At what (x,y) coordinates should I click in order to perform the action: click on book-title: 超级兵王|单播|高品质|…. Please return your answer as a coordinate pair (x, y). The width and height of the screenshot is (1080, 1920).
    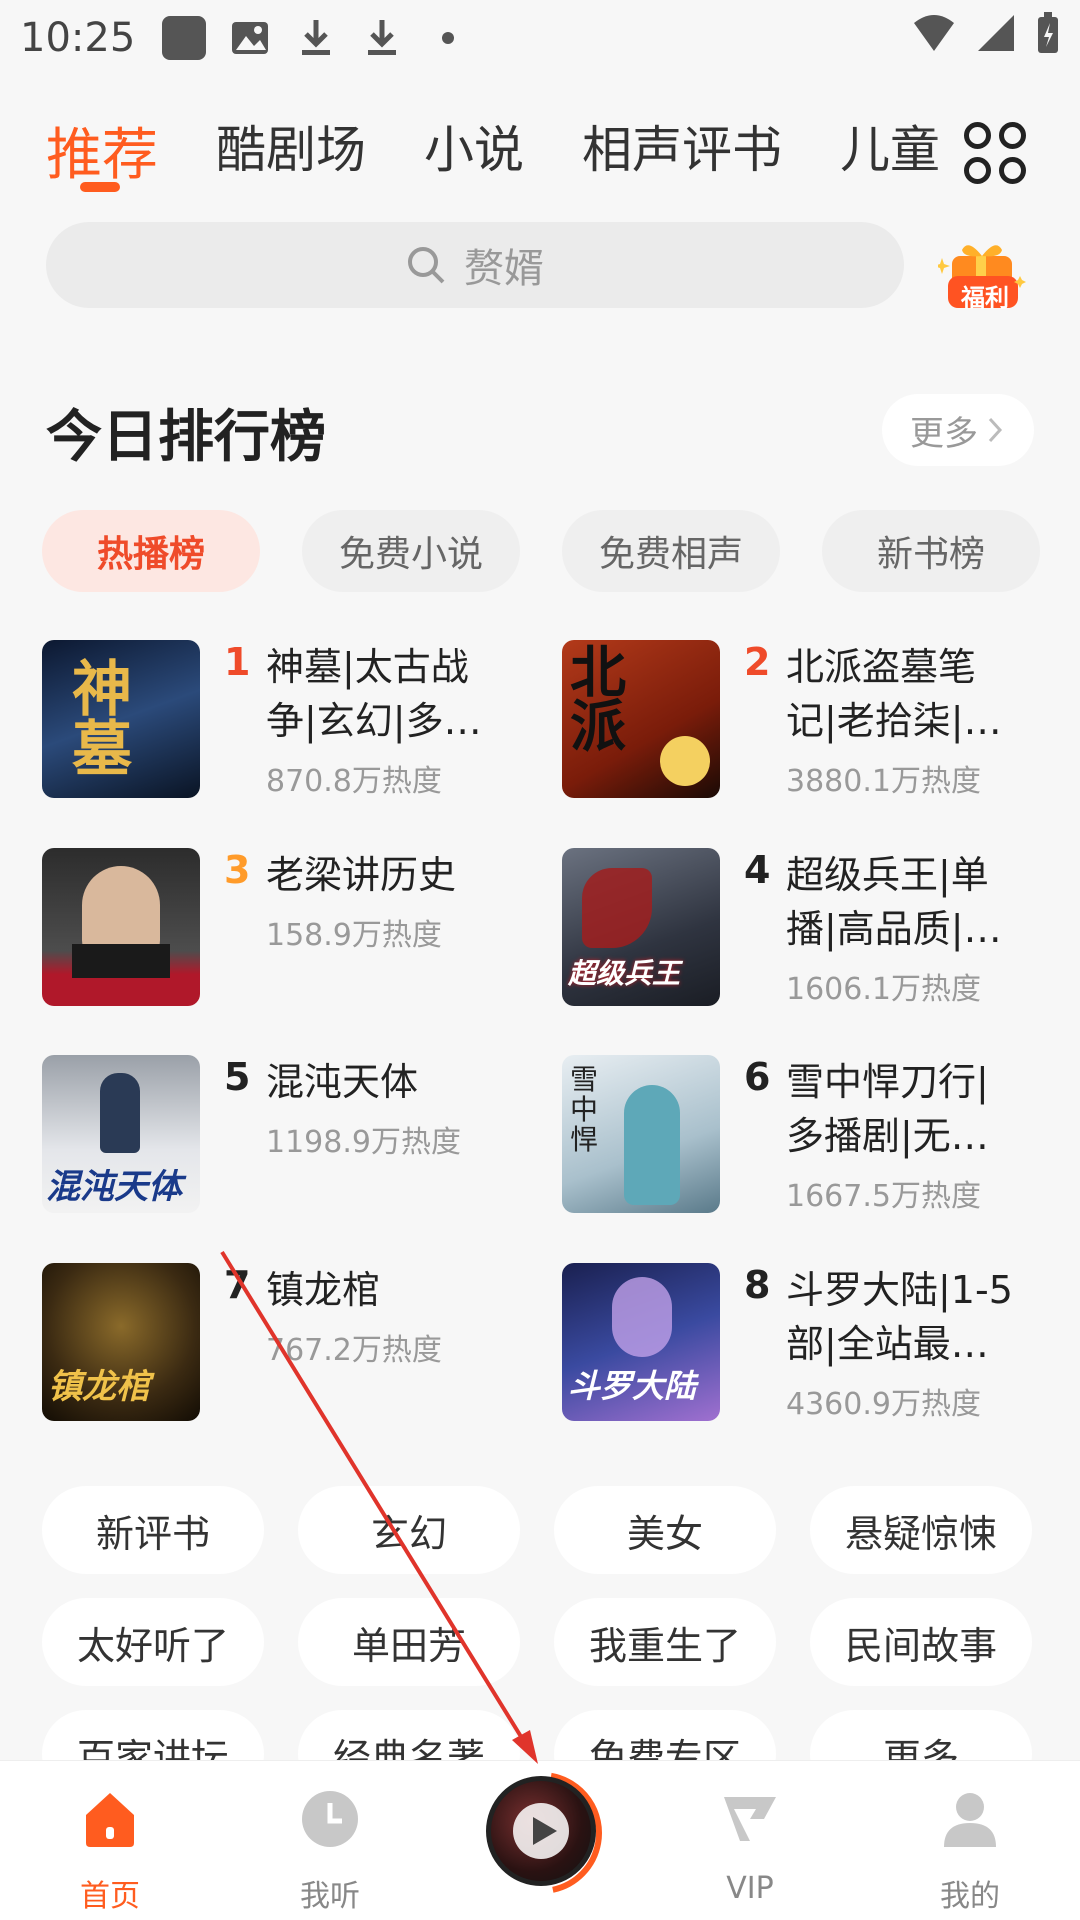
    Looking at the image, I should click on (894, 902).